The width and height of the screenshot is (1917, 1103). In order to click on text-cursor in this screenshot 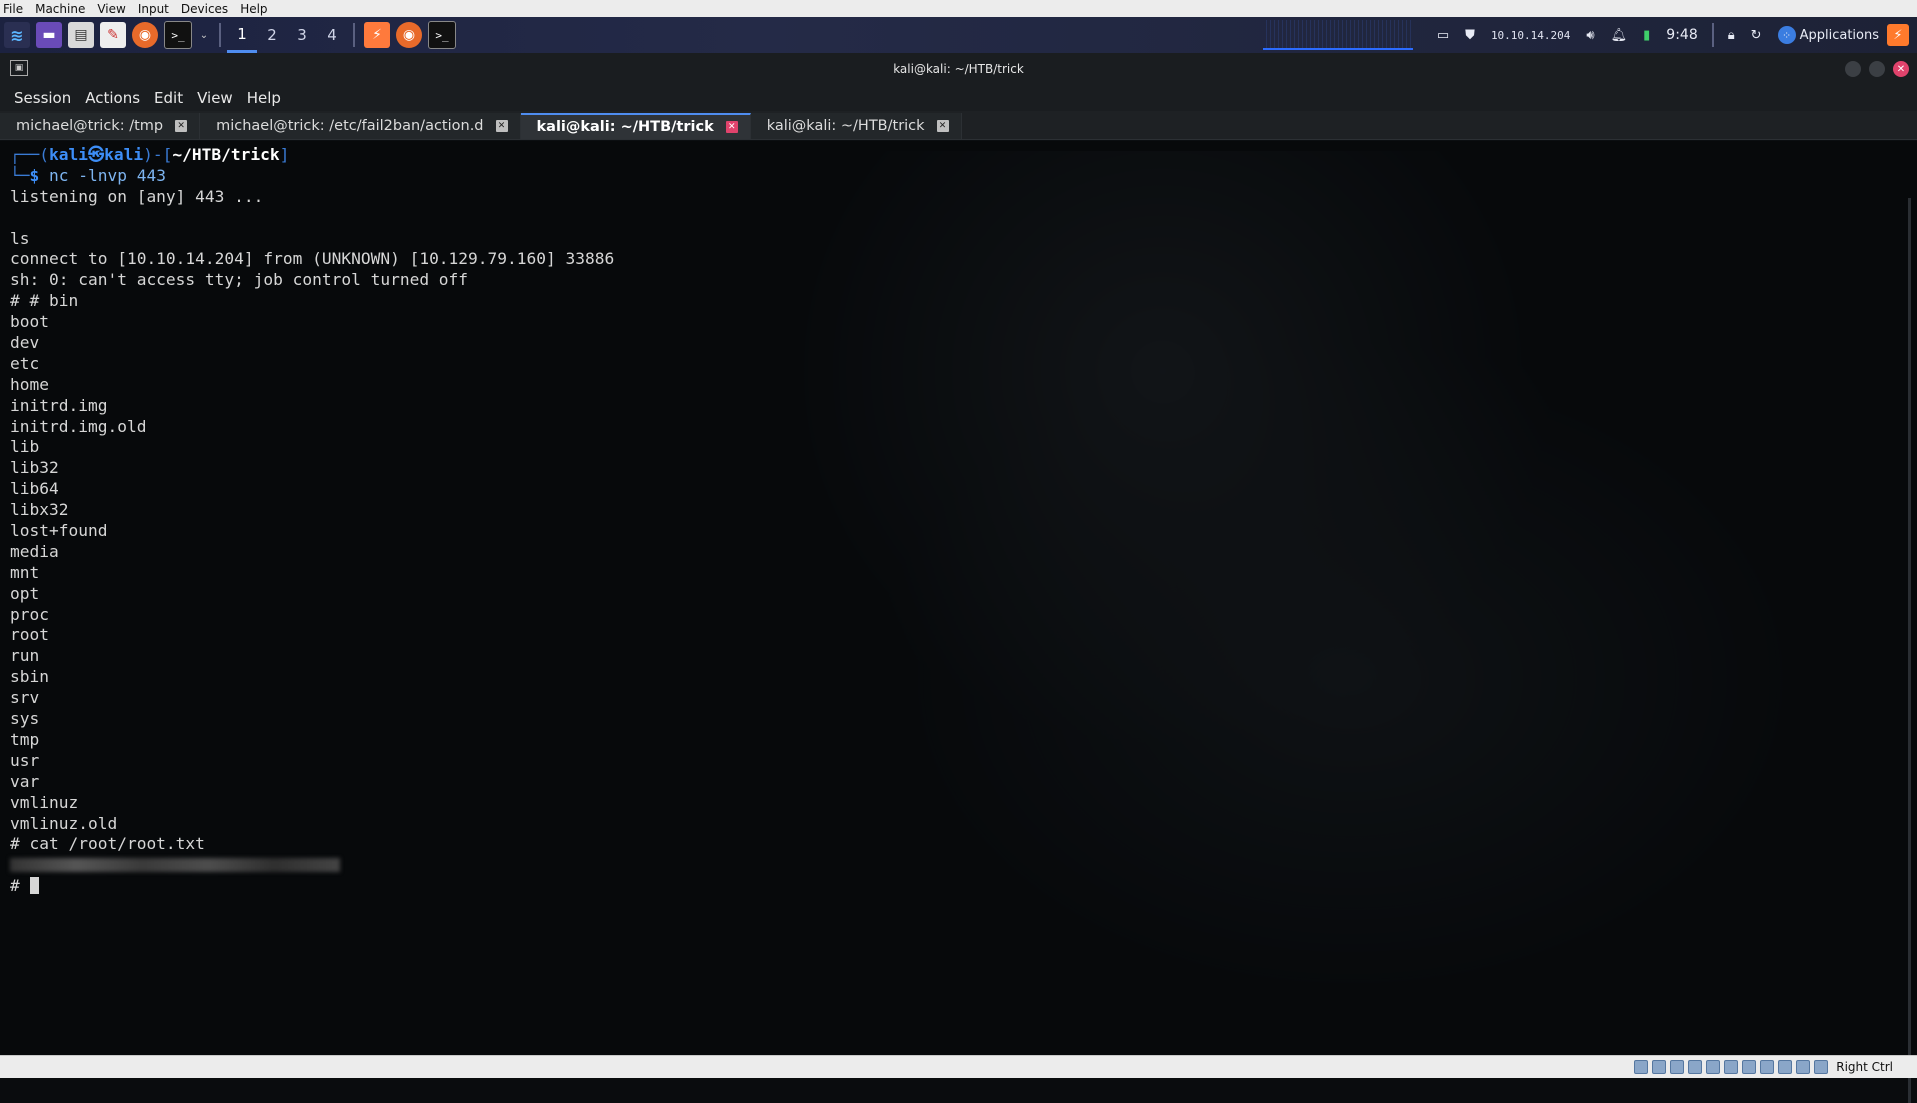, I will do `click(34, 886)`.